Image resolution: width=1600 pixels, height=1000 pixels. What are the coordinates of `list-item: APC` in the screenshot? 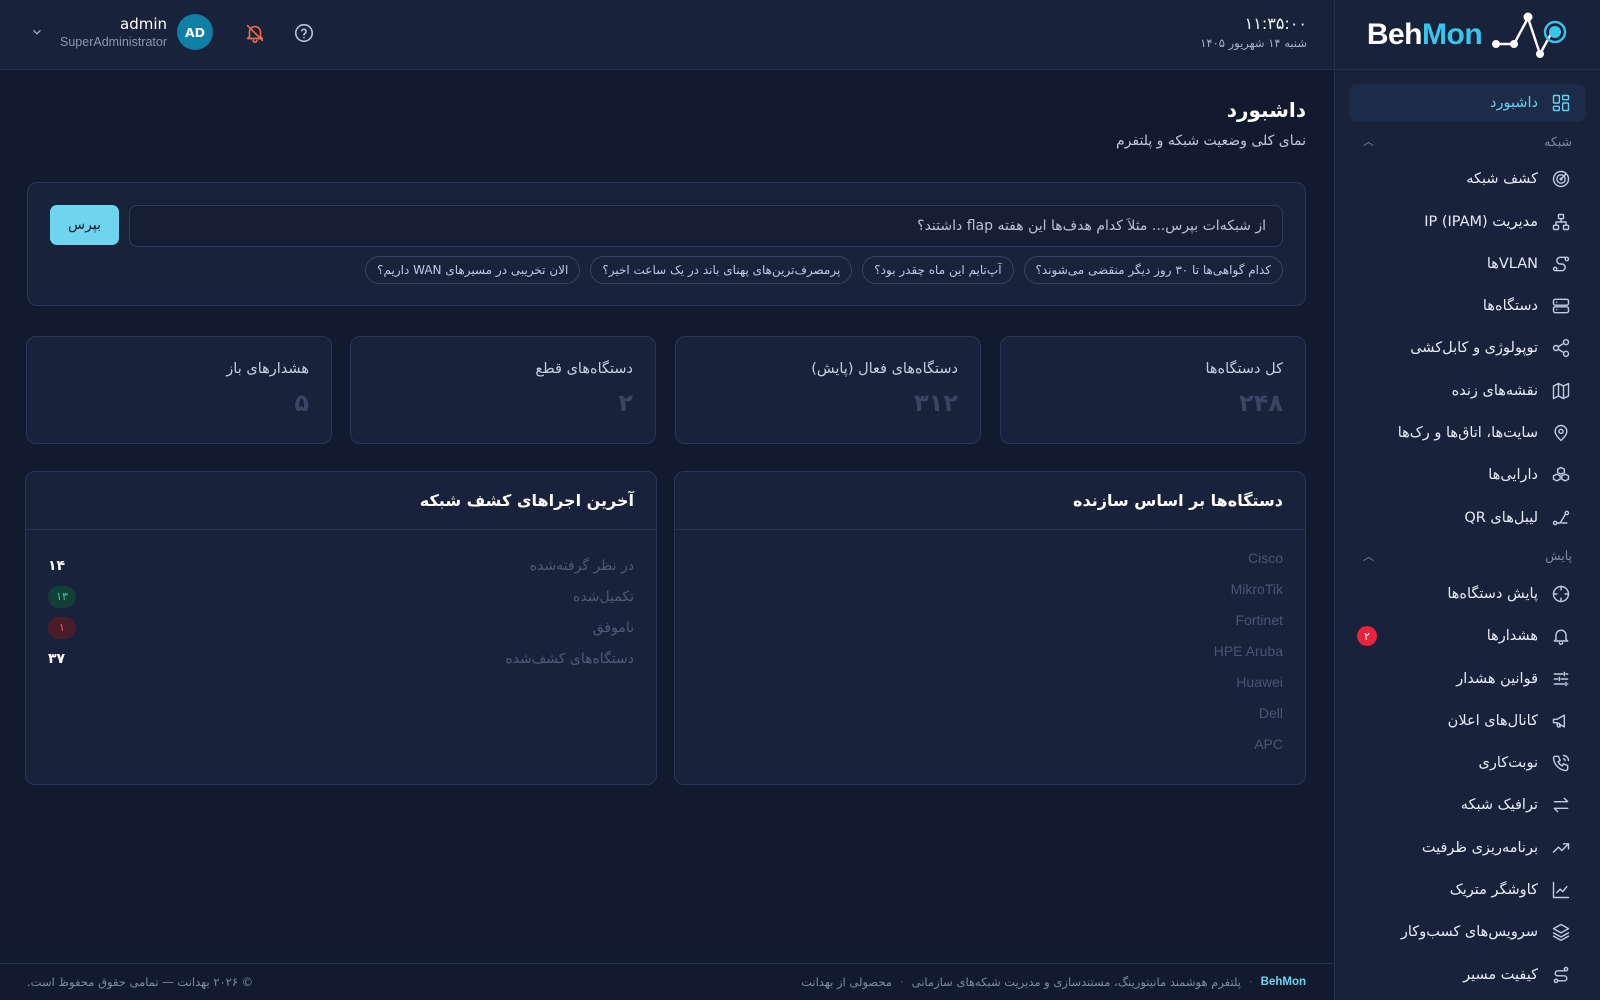 It's located at (1268, 744).